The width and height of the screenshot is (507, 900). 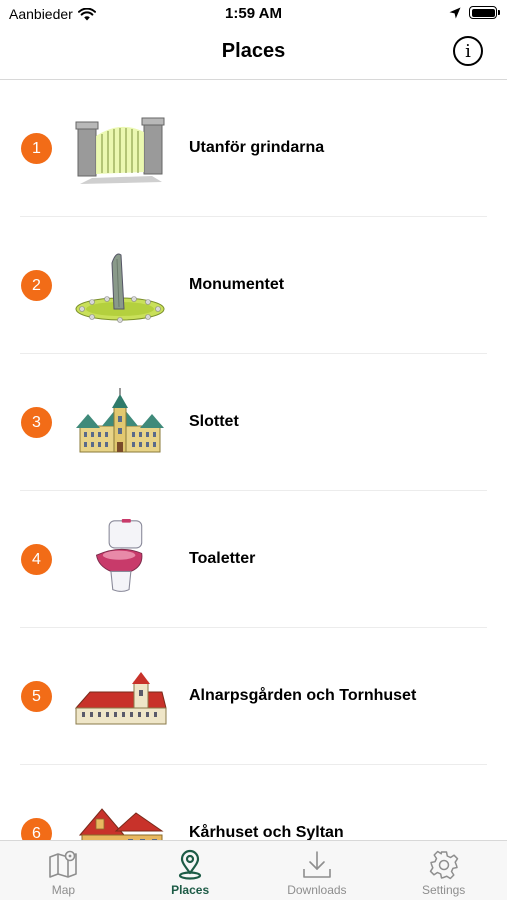 I want to click on place-name: Slottet, so click(x=214, y=421).